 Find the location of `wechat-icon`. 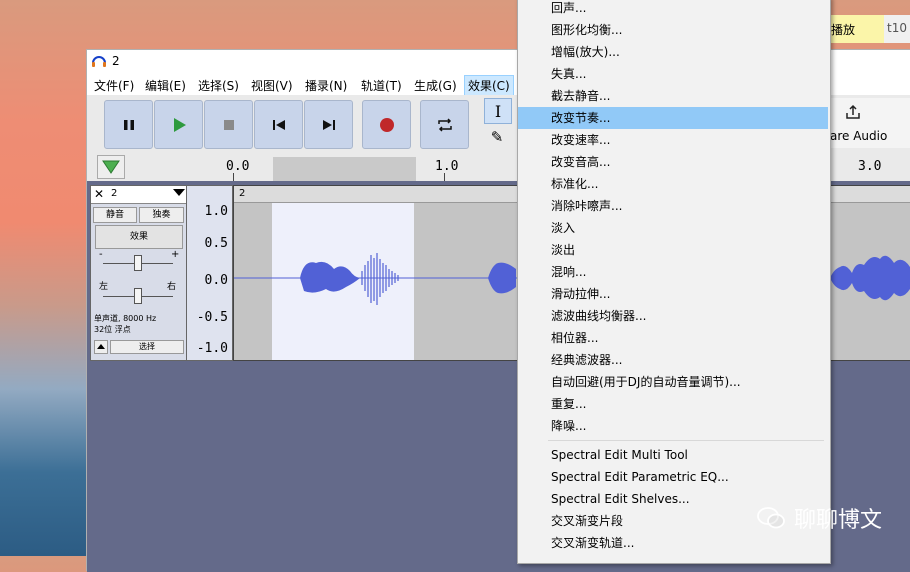

wechat-icon is located at coordinates (771, 518).